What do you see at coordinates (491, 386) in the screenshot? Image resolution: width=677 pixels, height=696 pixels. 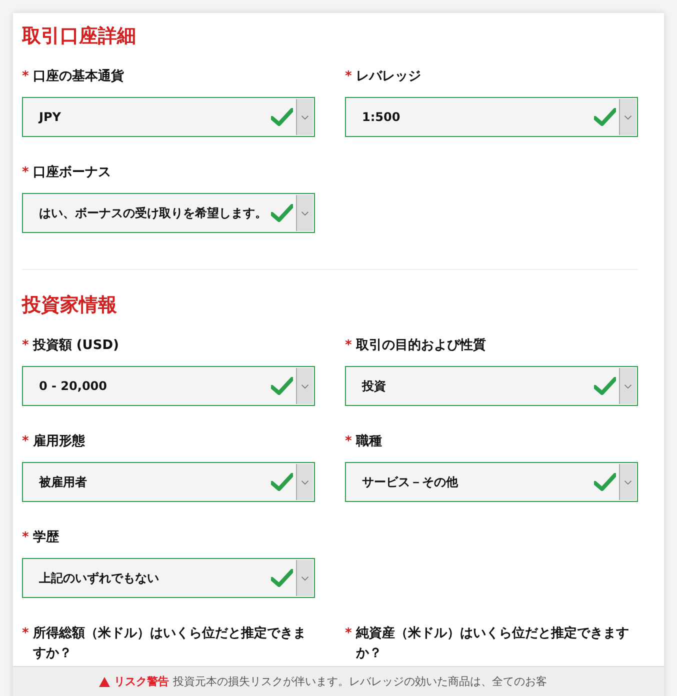 I see `select-field: 投資` at bounding box center [491, 386].